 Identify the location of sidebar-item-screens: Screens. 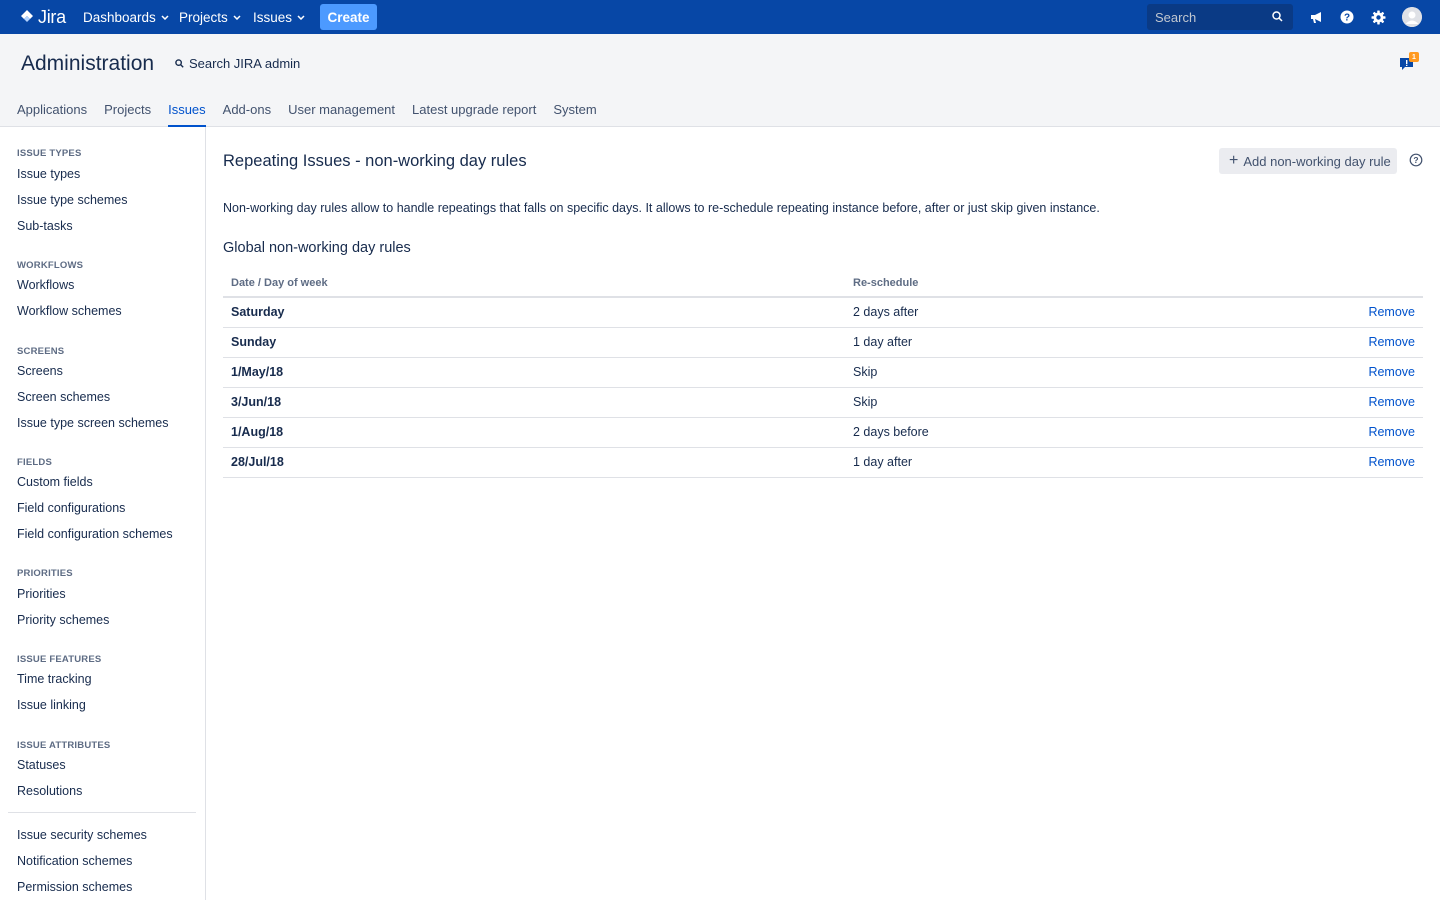
(40, 371).